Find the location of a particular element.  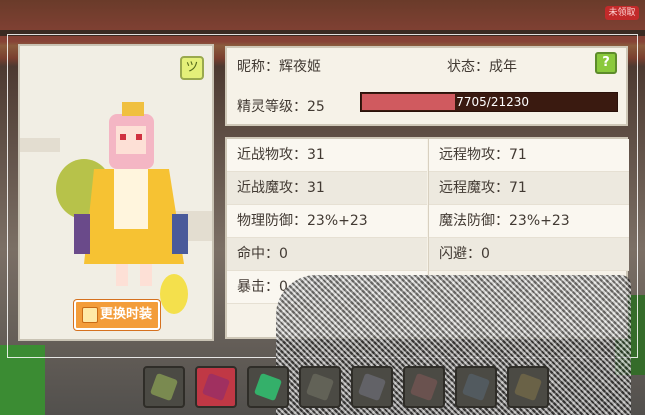

stat-row: 闪避：0 is located at coordinates (529, 254).